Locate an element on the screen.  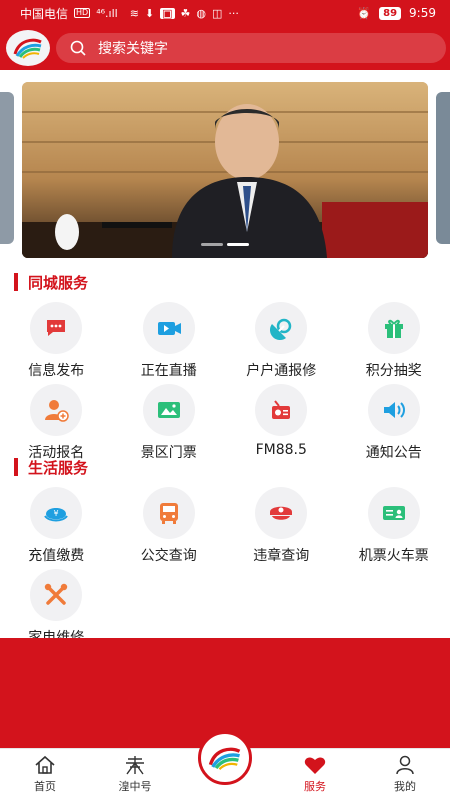
service-label: 充值缴费 is located at coordinates (56, 556).